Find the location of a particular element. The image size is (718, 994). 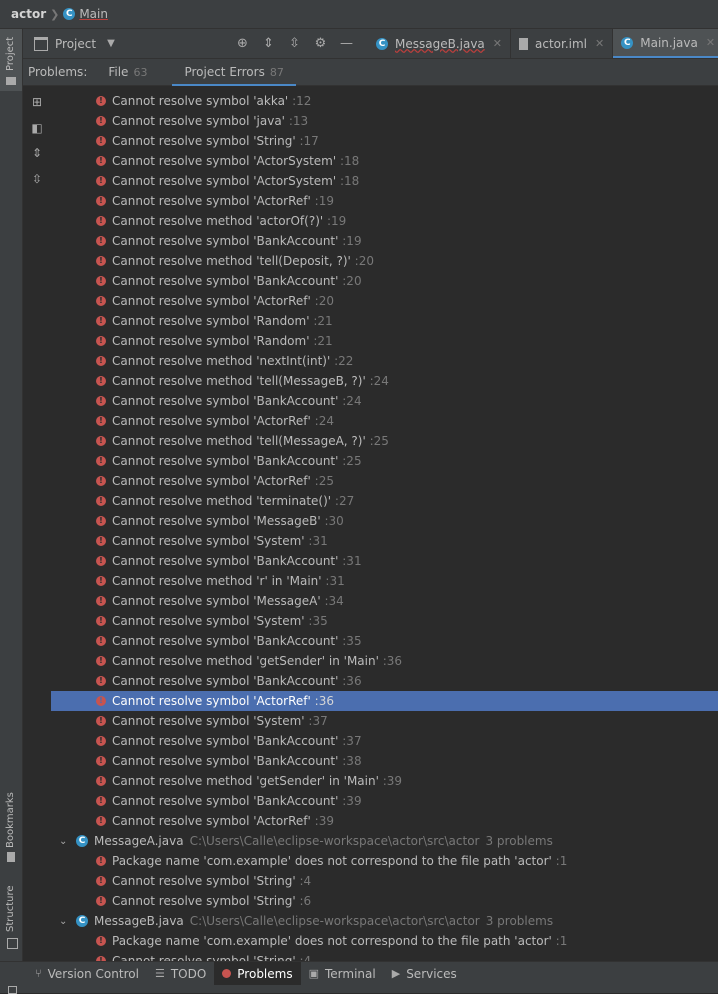

terminal-tab: ▣ Terminal is located at coordinates (342, 973).